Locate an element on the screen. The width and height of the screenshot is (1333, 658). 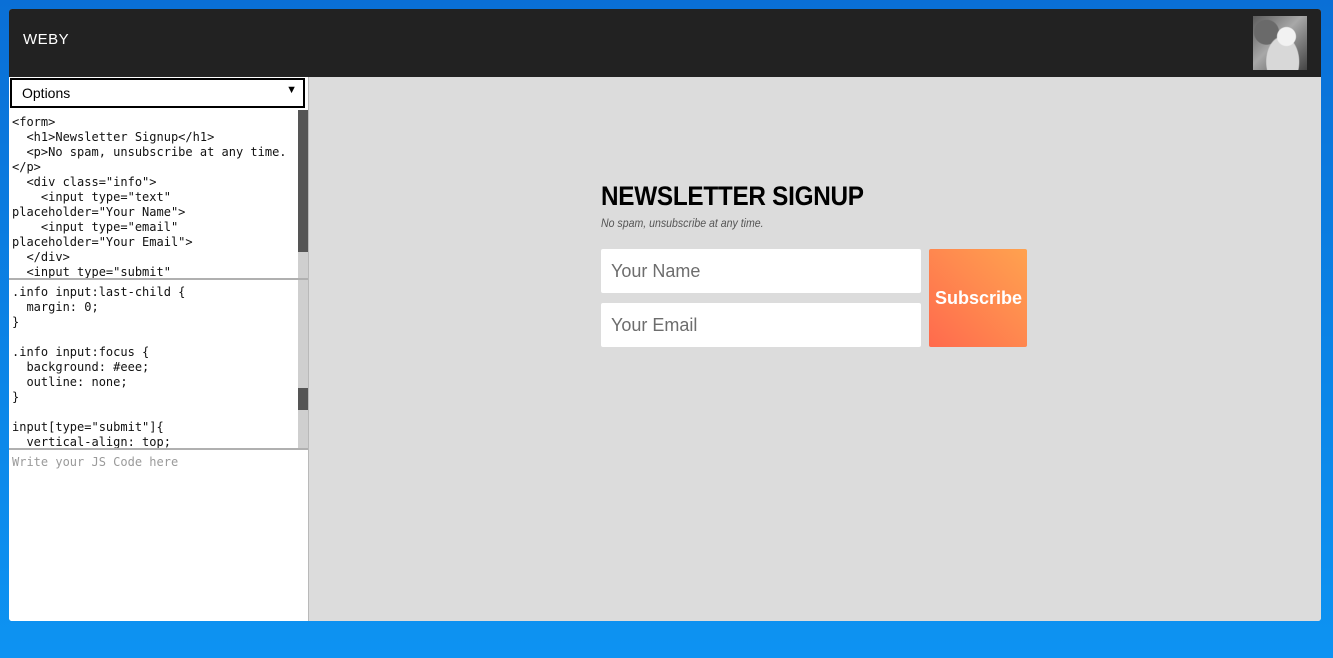
css-editor-scroll-thumb is located at coordinates (303, 399).